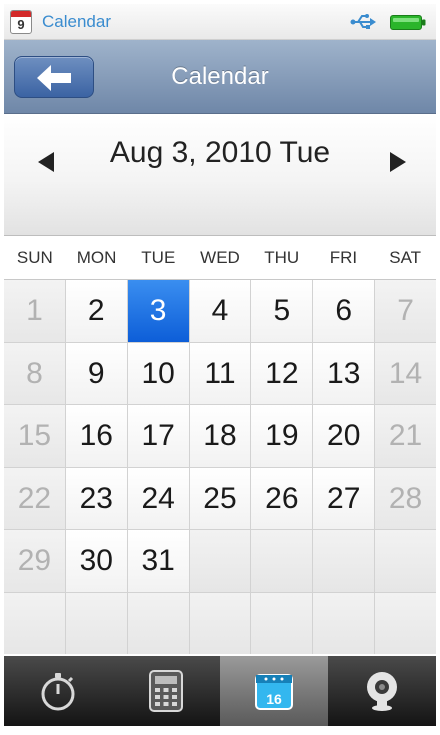 This screenshot has width=440, height=735. Describe the element at coordinates (405, 257) in the screenshot. I see `weekday-sat: SAT` at that location.